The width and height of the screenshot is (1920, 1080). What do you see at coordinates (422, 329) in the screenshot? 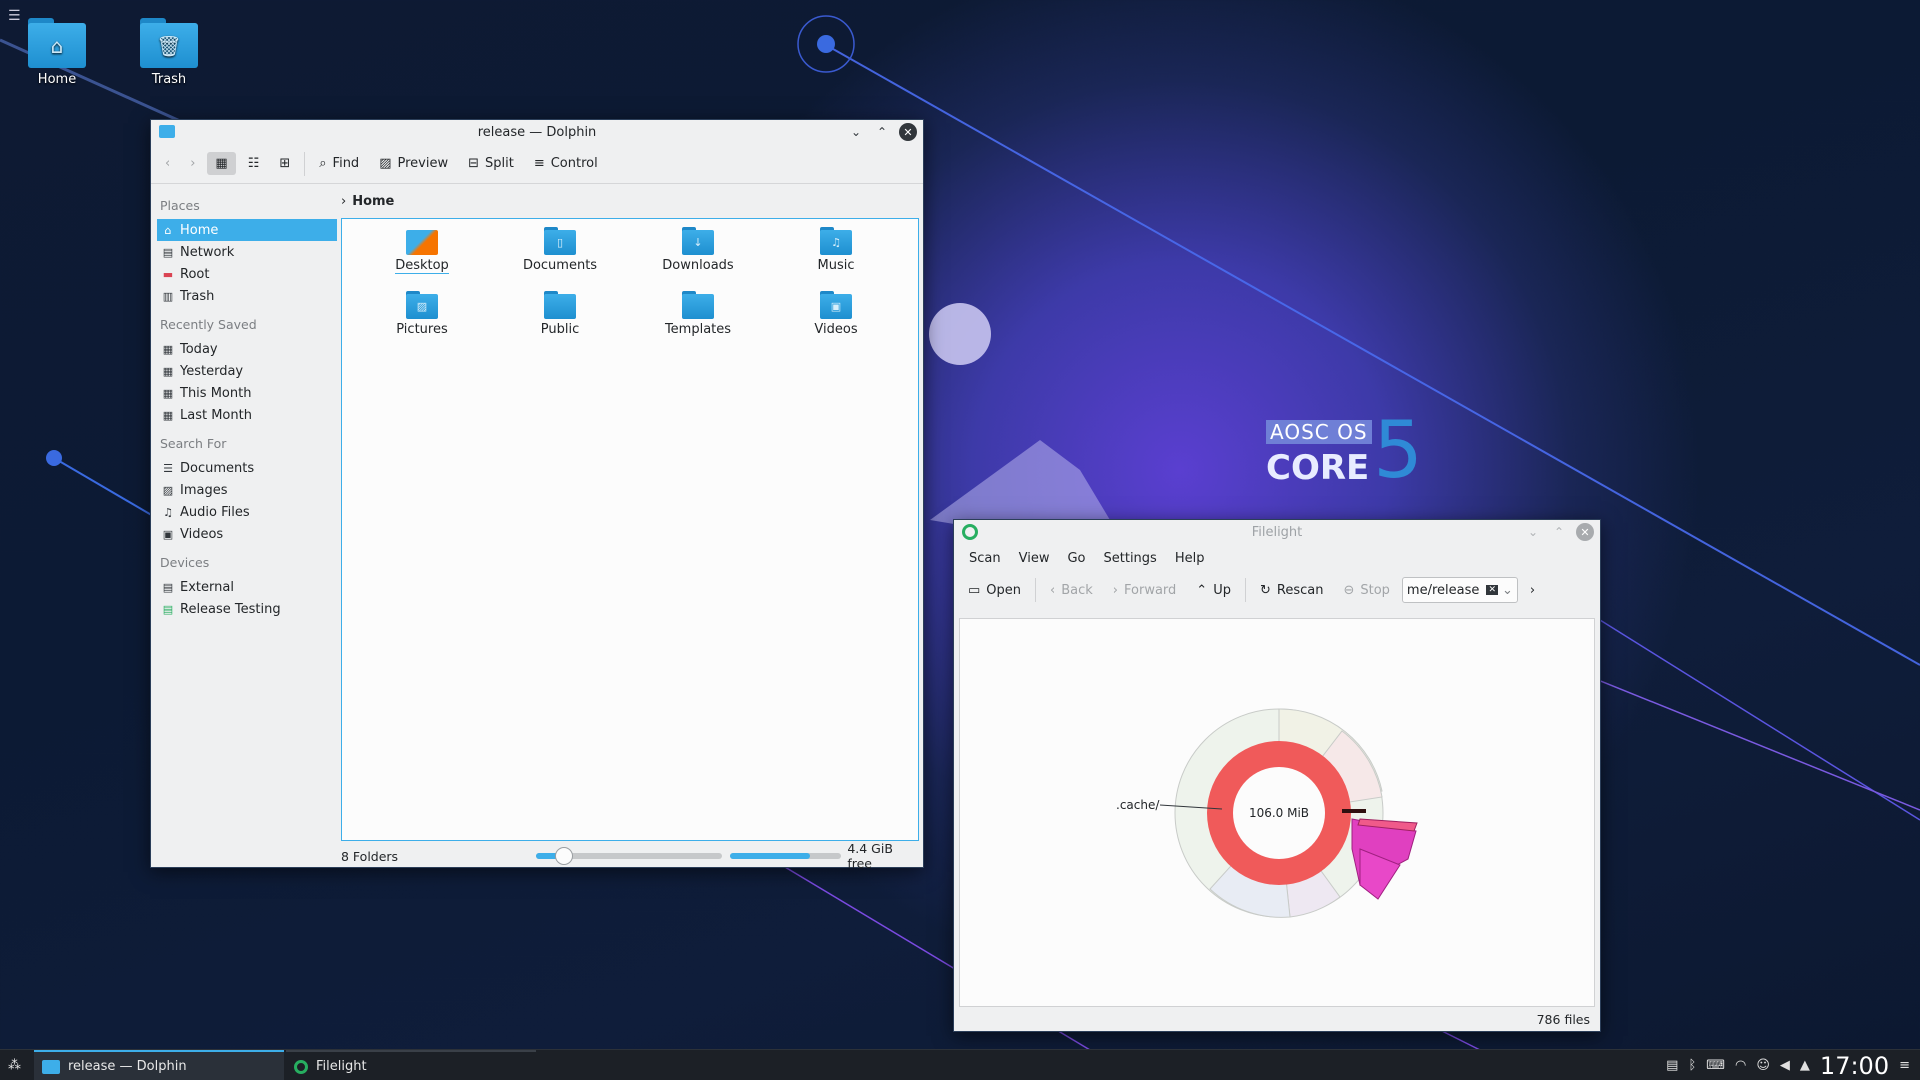
I see `folder-label: Pictures` at bounding box center [422, 329].